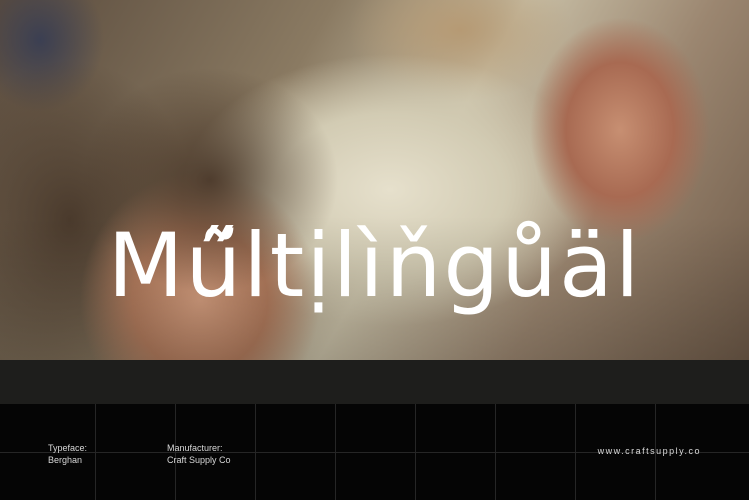  Describe the element at coordinates (374, 265) in the screenshot. I see `hero-title: Mű̃ltịlìňgůäl` at that location.